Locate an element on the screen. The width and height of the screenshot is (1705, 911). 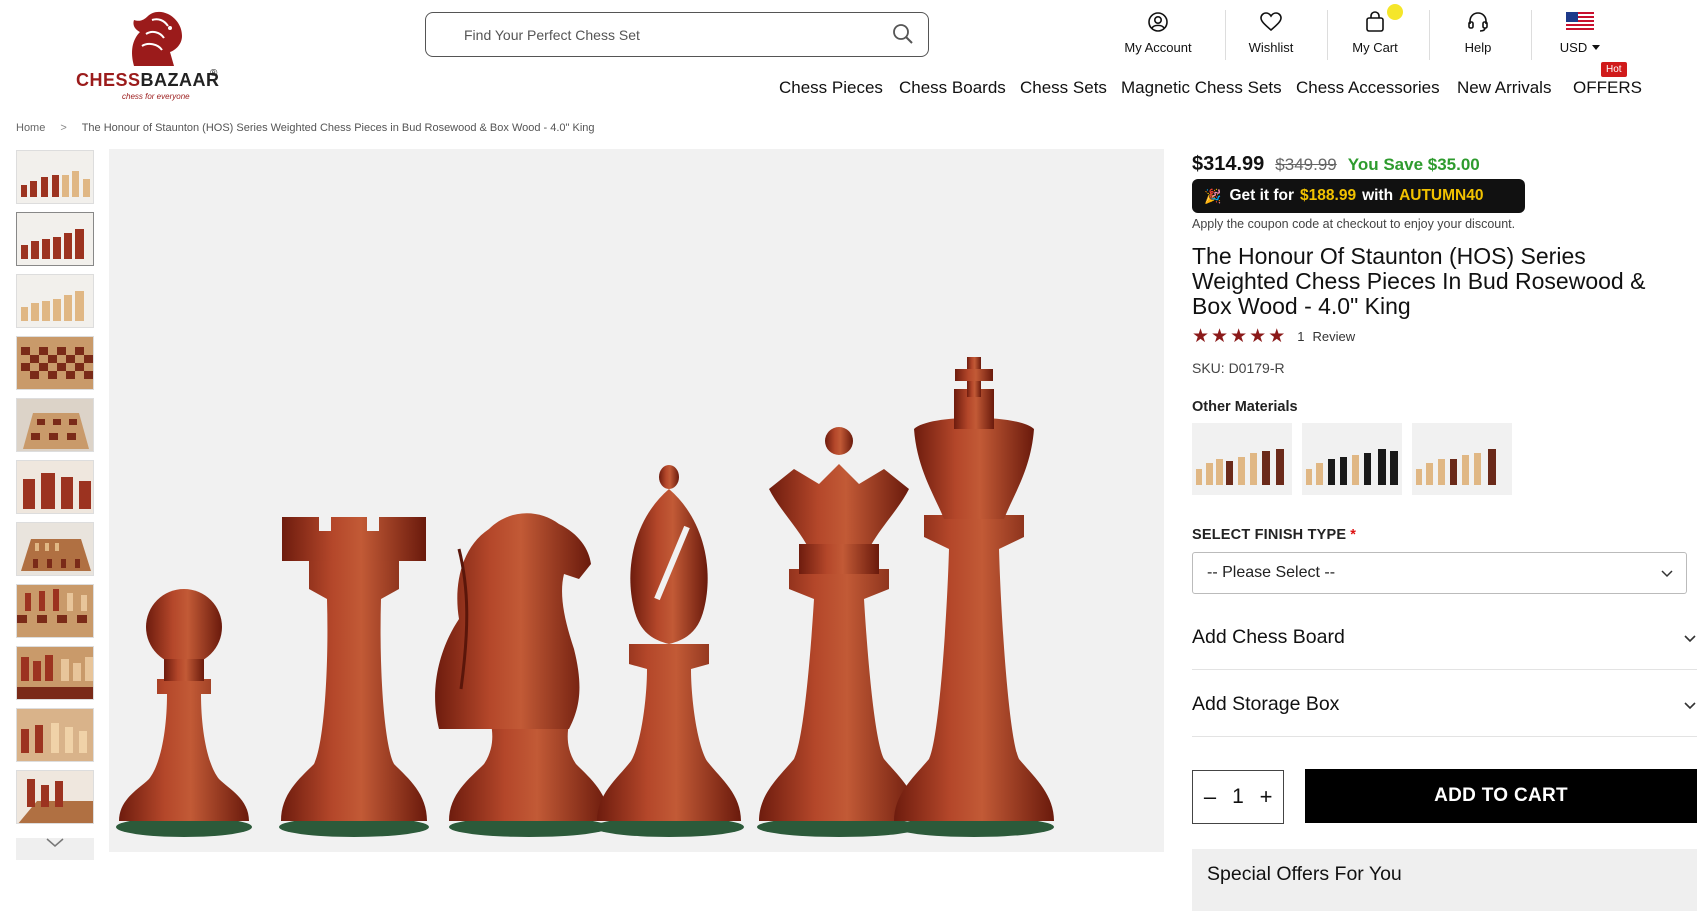
nav-chess-accessories: Chess Accessories is located at coordinates (1368, 88).